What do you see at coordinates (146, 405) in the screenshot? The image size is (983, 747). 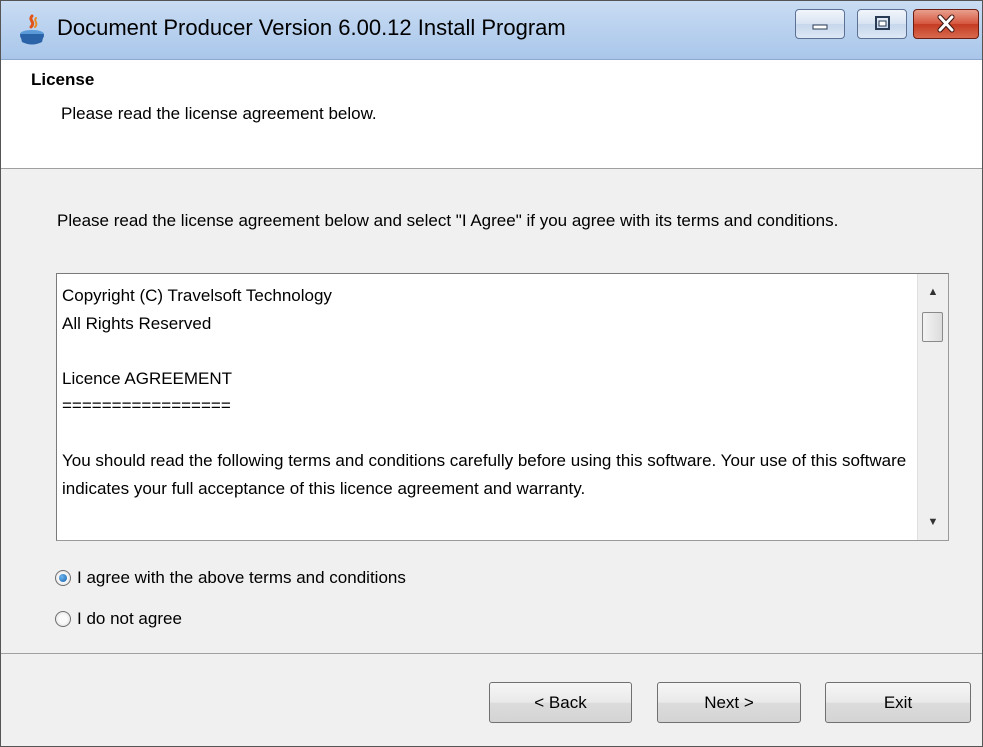 I see `license-line: =================` at bounding box center [146, 405].